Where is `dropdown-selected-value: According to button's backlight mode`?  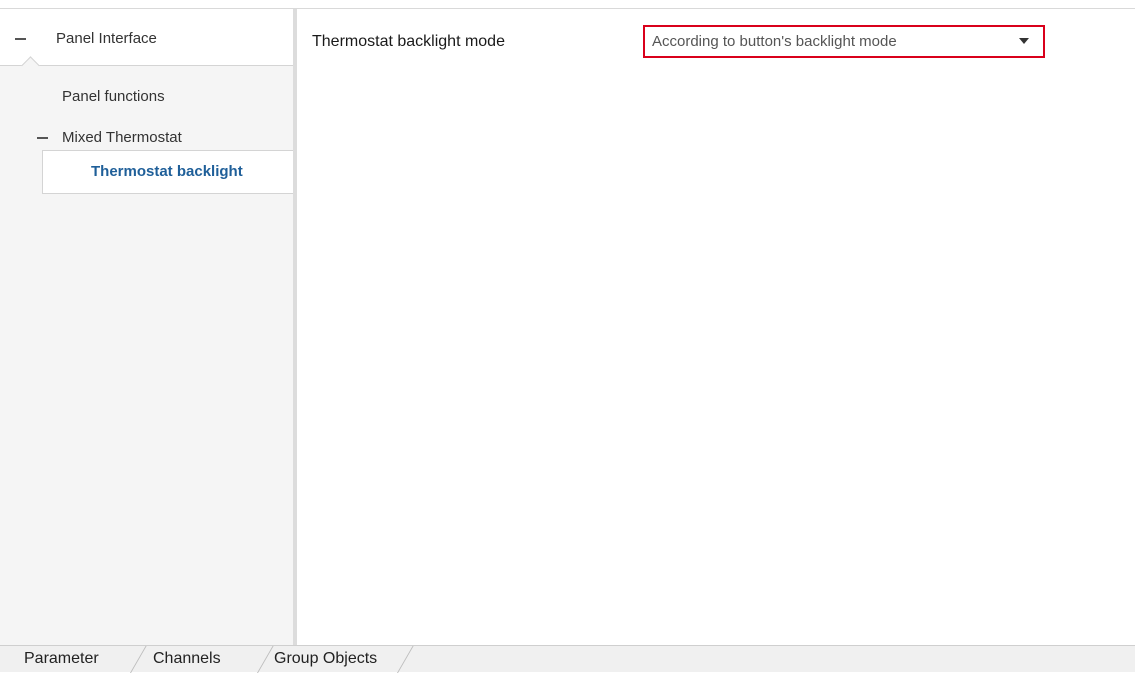
dropdown-selected-value: According to button's backlight mode is located at coordinates (774, 41).